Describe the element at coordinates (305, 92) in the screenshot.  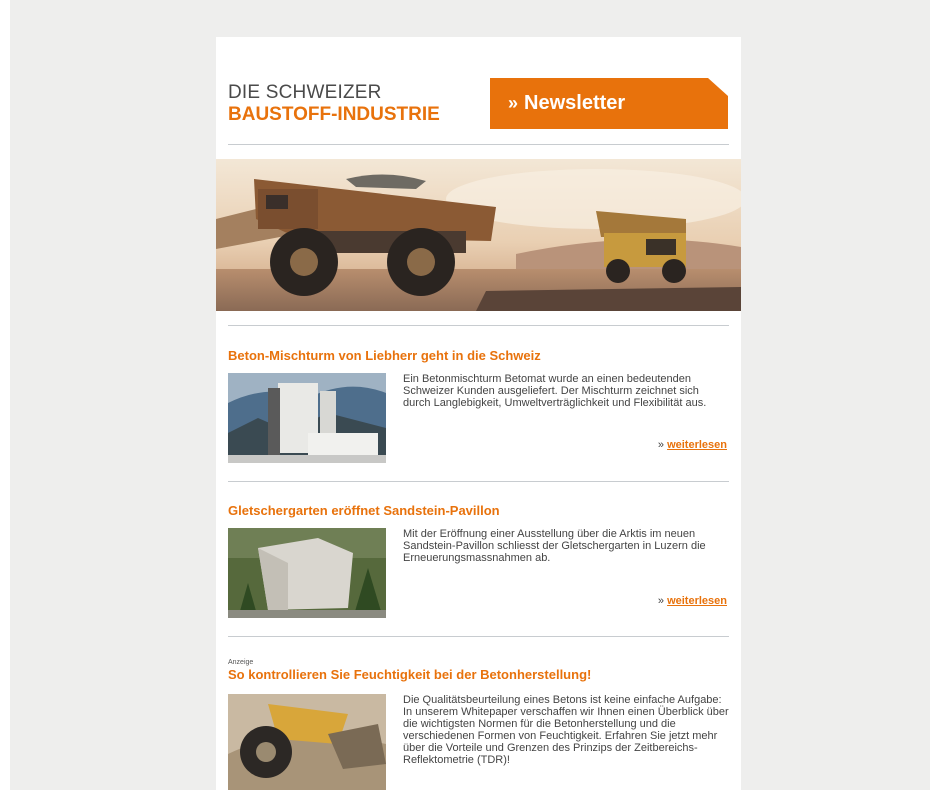
I see `logo-line-1: DIE SCHWEIZER` at that location.